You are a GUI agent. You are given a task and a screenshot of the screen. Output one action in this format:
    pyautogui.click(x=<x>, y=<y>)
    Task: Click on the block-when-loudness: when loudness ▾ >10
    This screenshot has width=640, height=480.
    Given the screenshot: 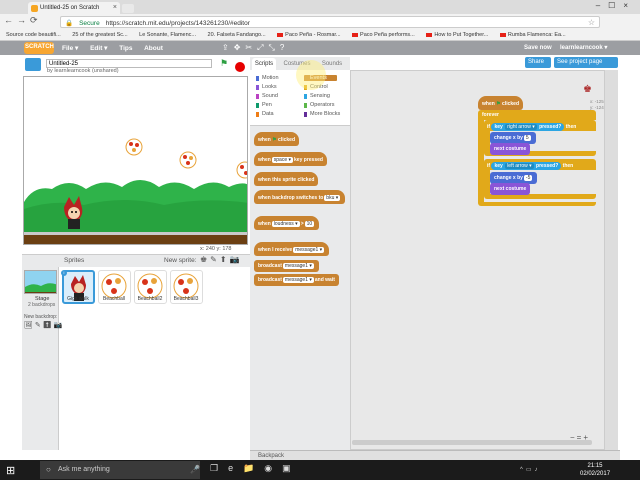 What is the action you would take?
    pyautogui.click(x=287, y=223)
    